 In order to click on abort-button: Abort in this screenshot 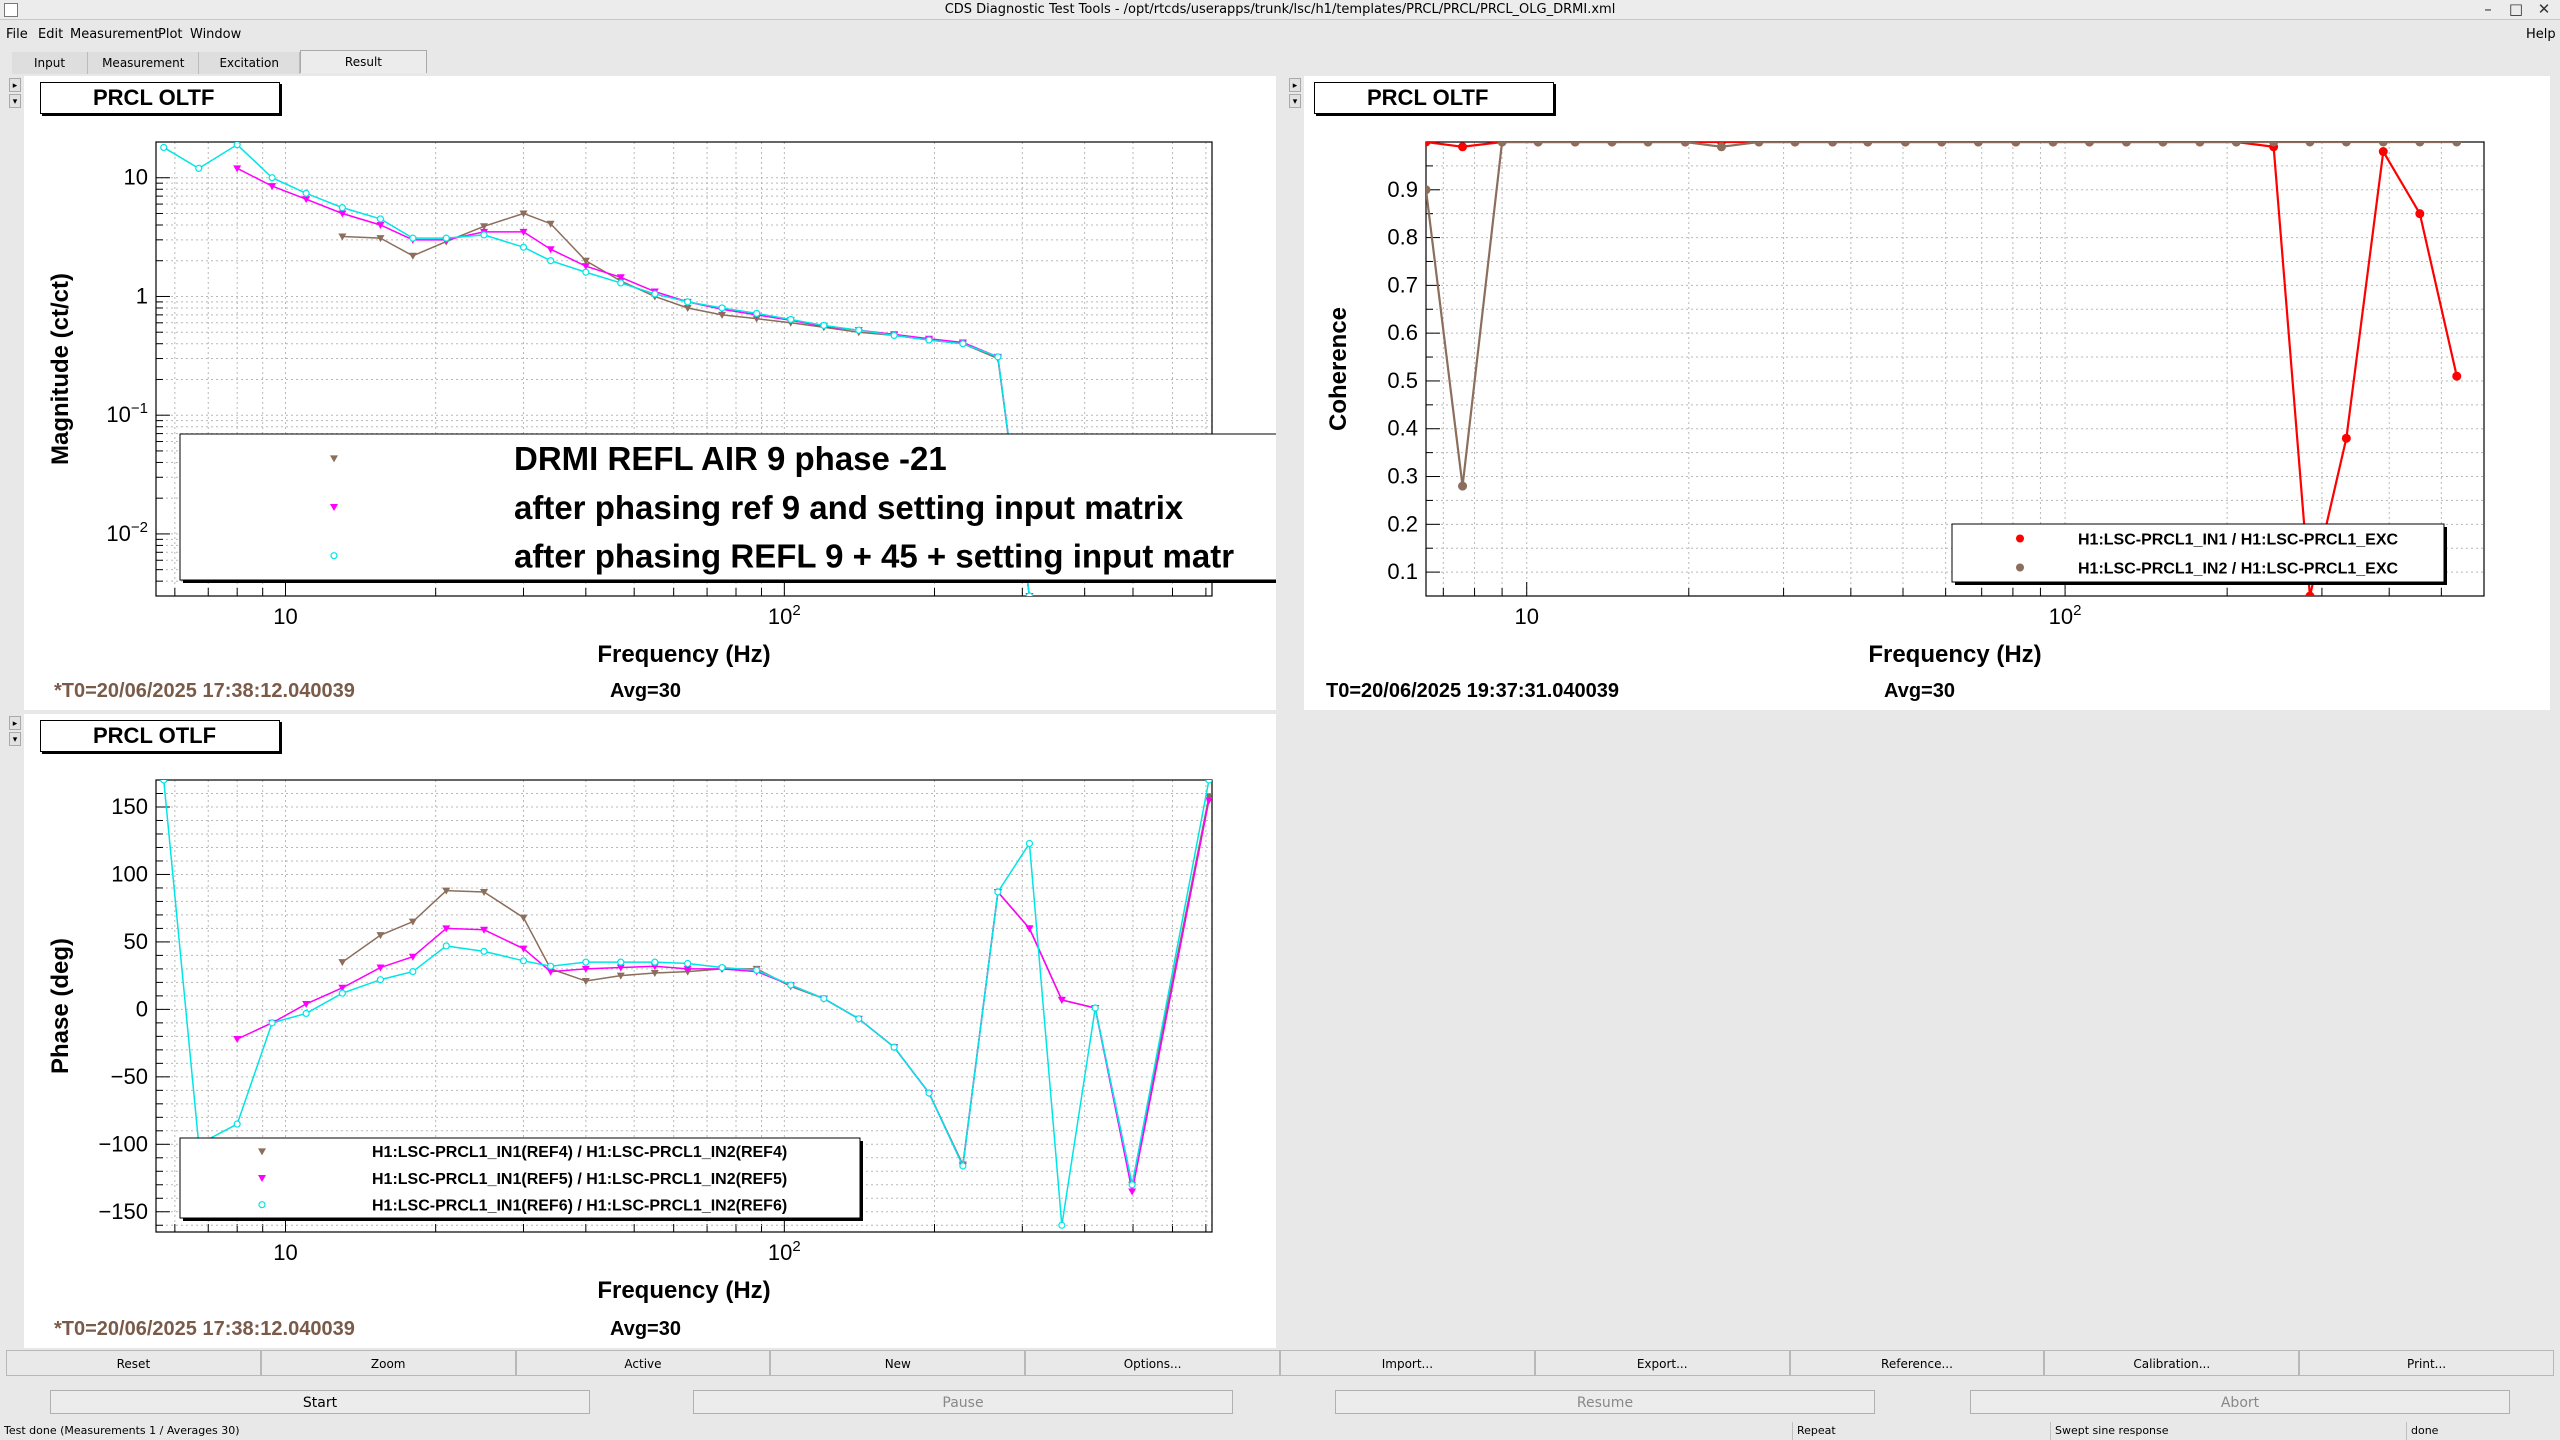, I will do `click(2240, 1402)`.